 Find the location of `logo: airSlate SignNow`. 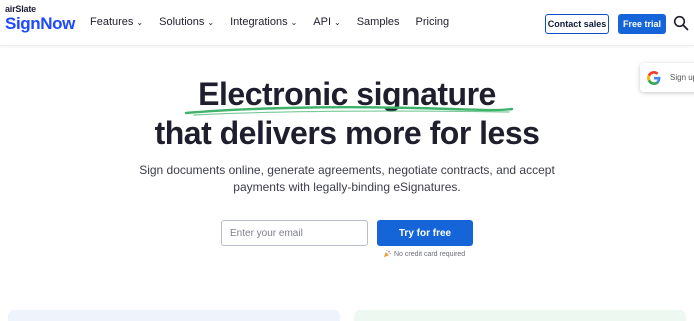

logo: airSlate SignNow is located at coordinates (40, 19).